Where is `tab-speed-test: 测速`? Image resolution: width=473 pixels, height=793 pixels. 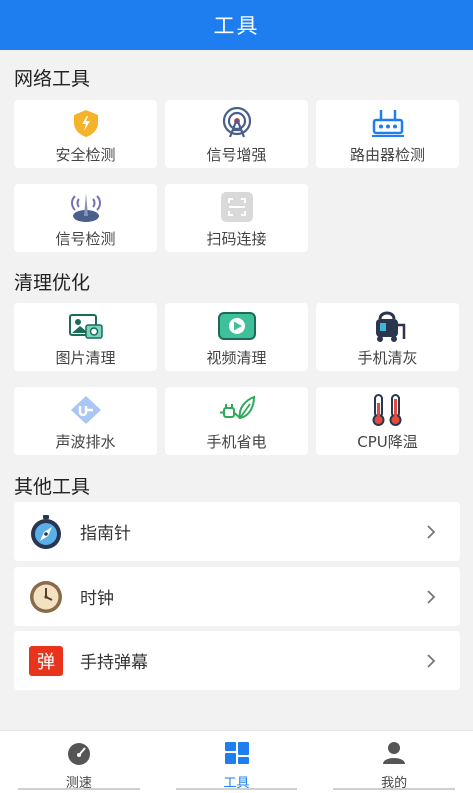
tab-speed-test: 测速 is located at coordinates (79, 762).